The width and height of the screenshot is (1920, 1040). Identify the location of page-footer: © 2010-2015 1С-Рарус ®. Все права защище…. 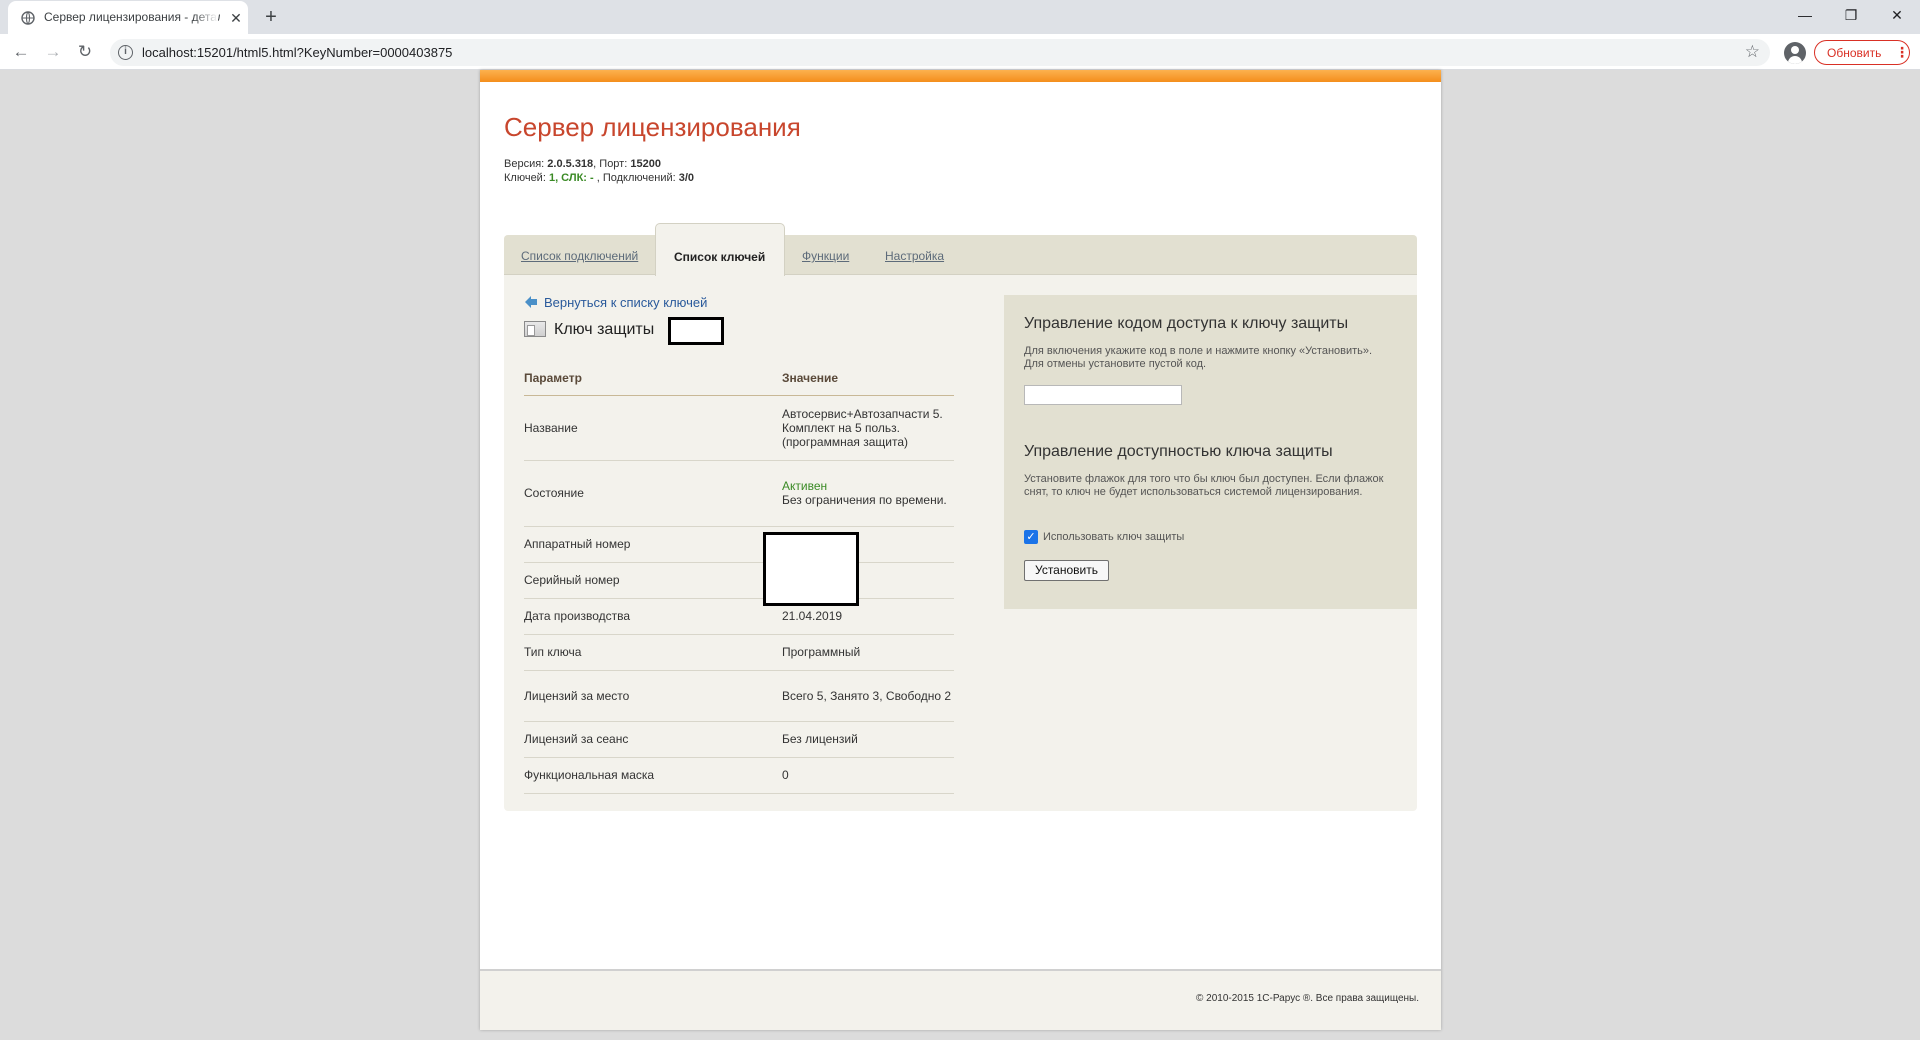
(960, 999).